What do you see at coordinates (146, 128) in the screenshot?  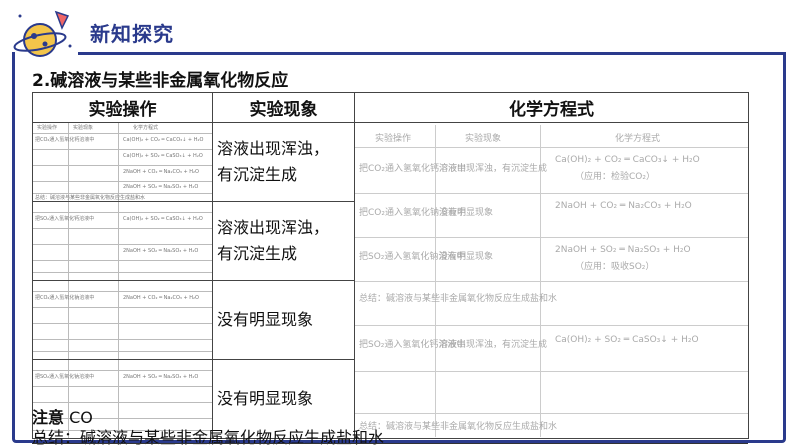 I see `thumb-header-equation: 化学方程式` at bounding box center [146, 128].